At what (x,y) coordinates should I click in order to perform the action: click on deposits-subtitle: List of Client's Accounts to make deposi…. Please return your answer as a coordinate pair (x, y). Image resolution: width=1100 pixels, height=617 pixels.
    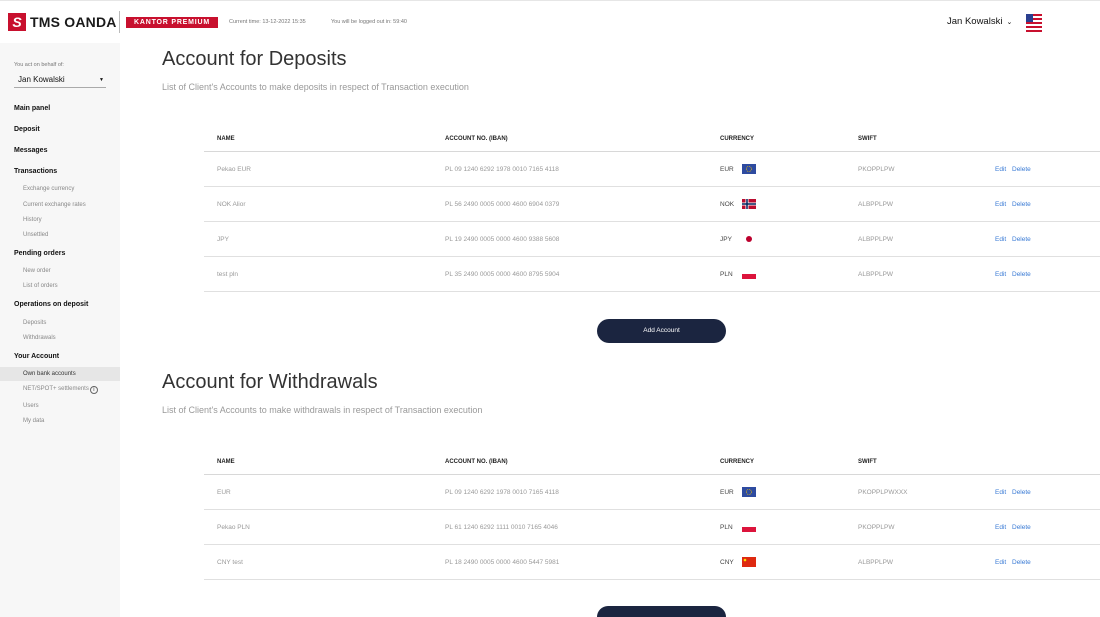
    Looking at the image, I should click on (315, 87).